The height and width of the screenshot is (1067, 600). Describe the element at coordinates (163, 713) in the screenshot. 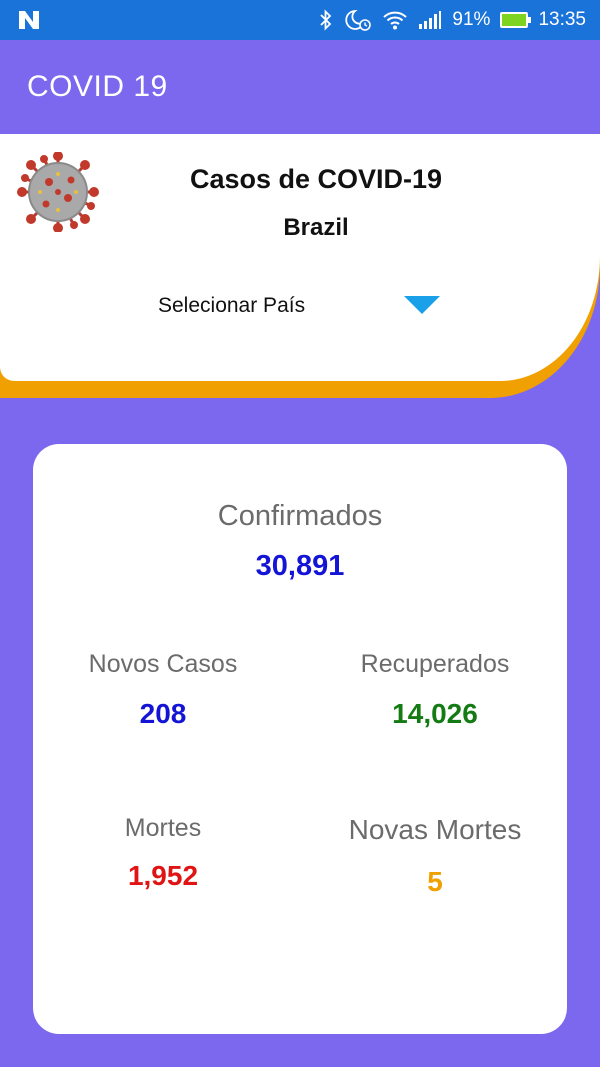

I see `new-cases-value: 208` at that location.